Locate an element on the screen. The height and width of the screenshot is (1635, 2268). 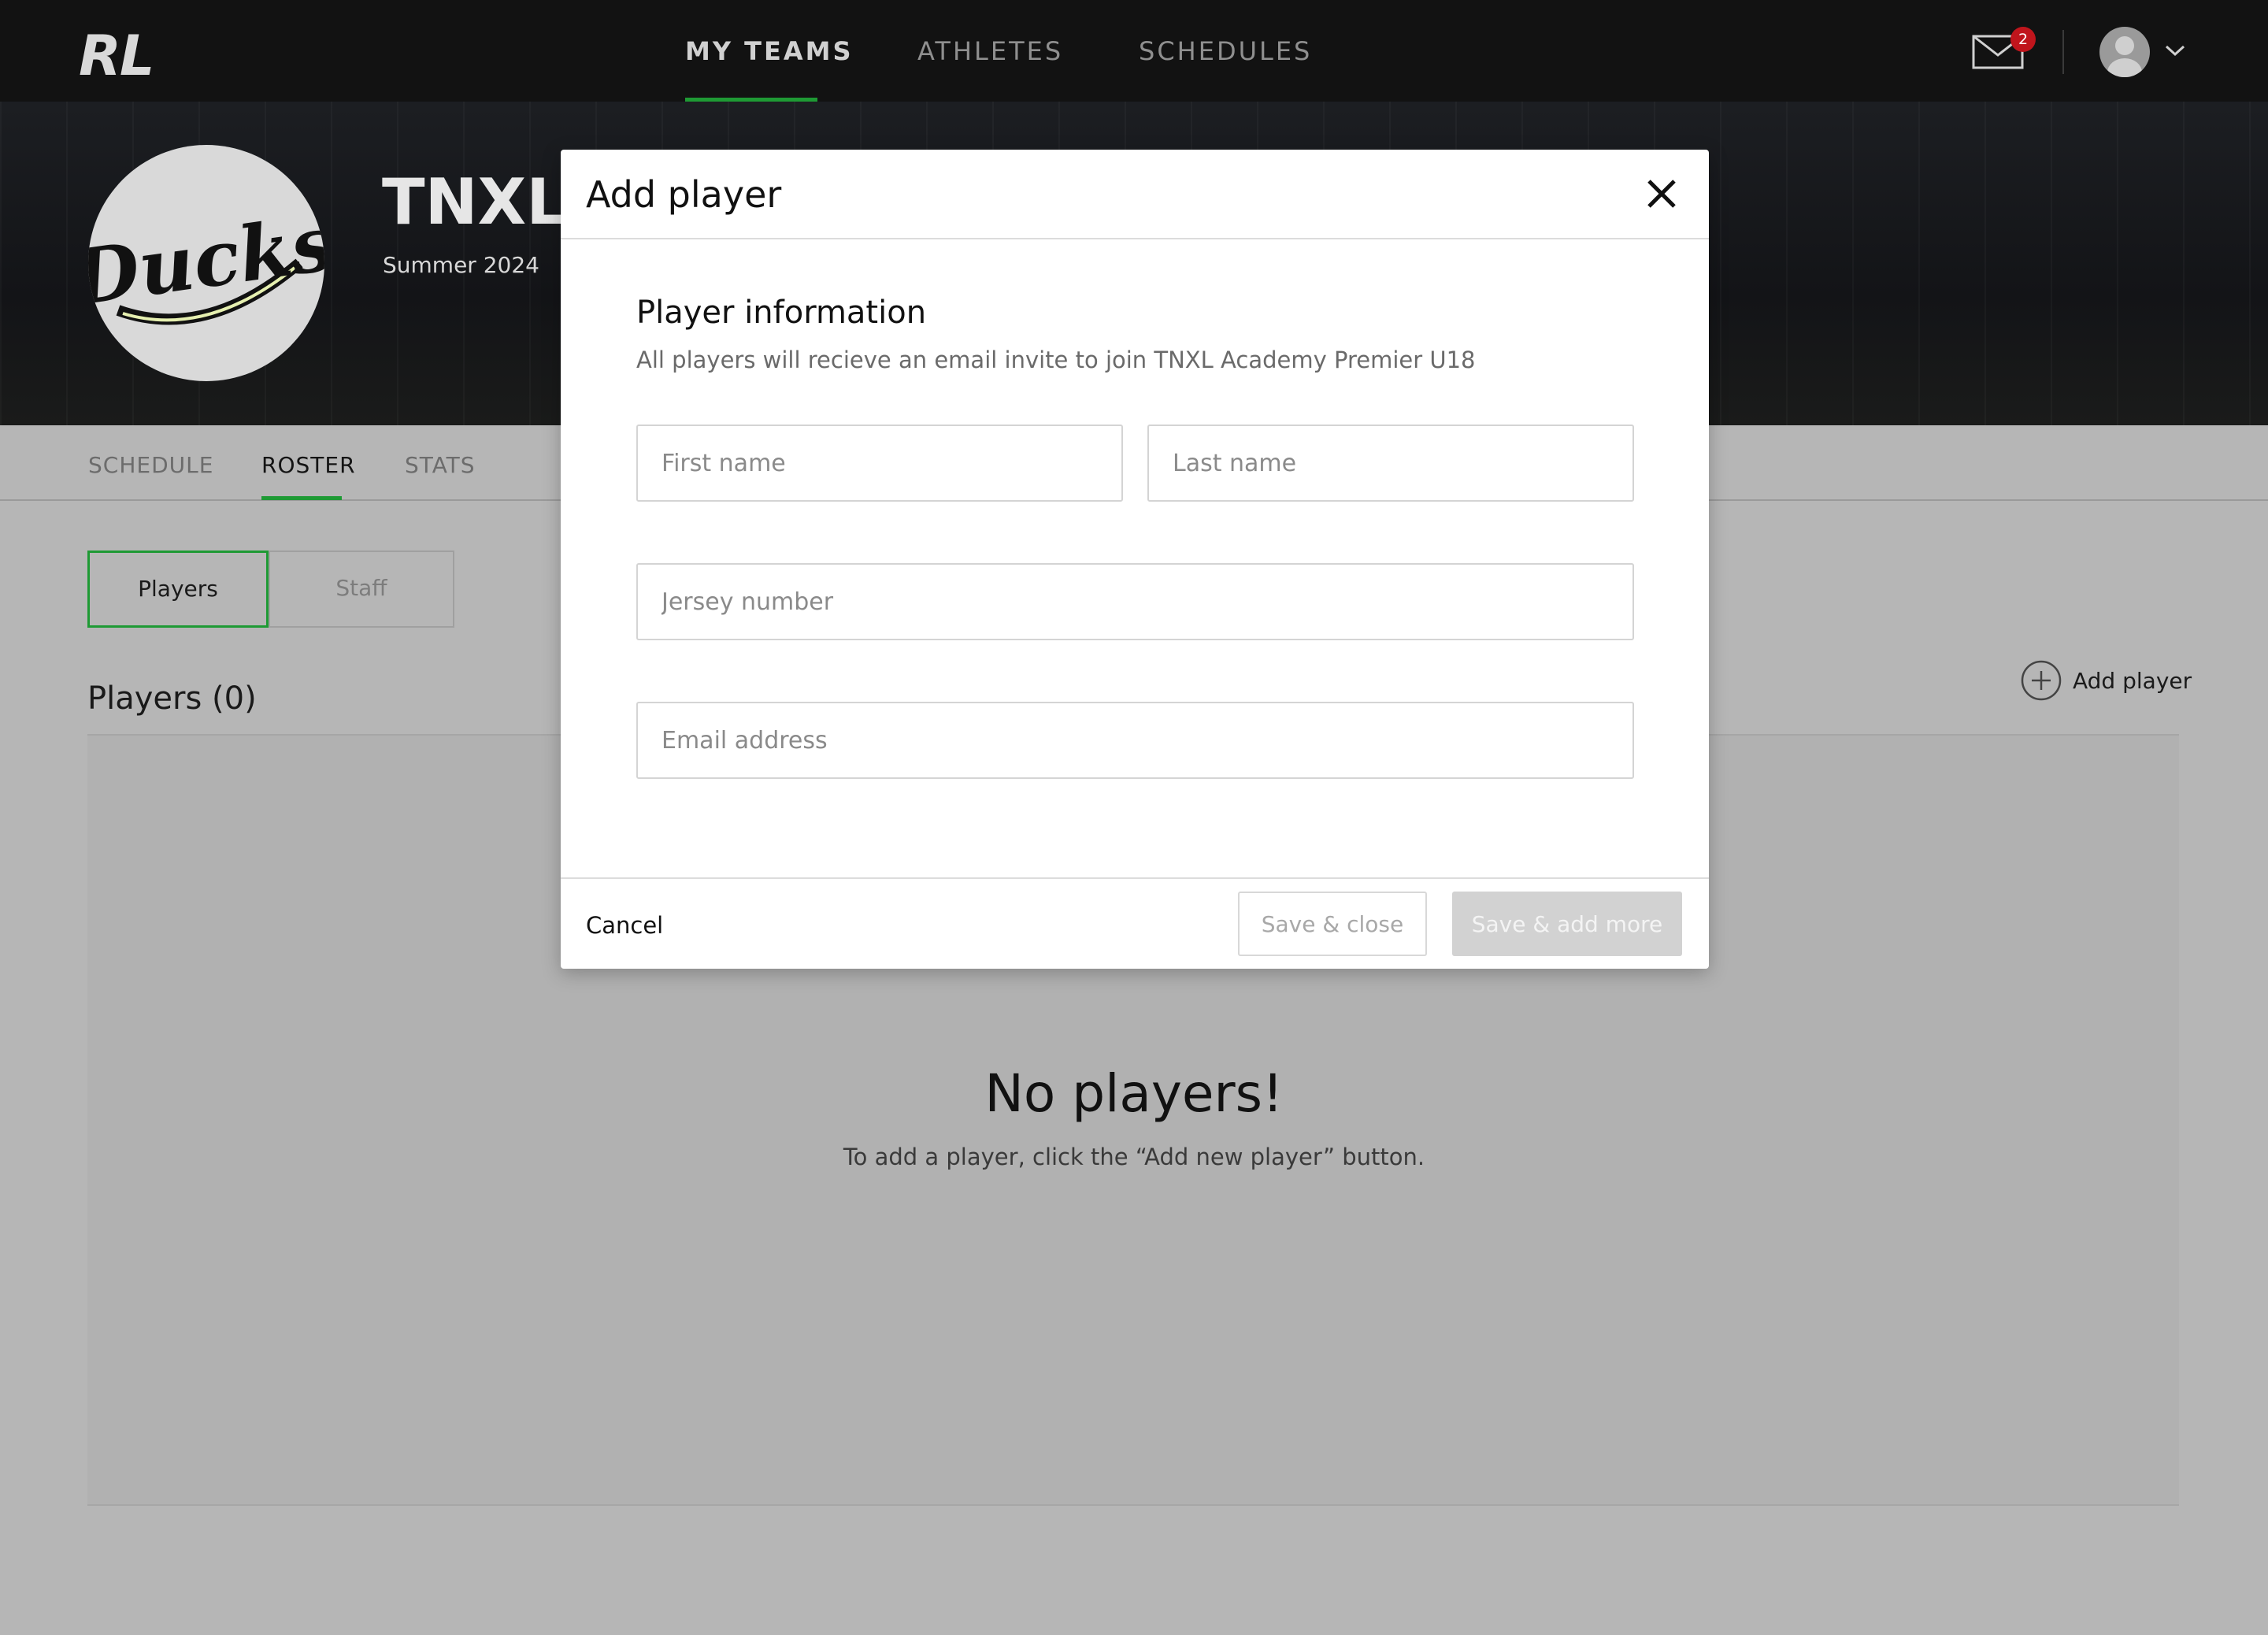
team-season: Summer 2024 is located at coordinates (461, 265).